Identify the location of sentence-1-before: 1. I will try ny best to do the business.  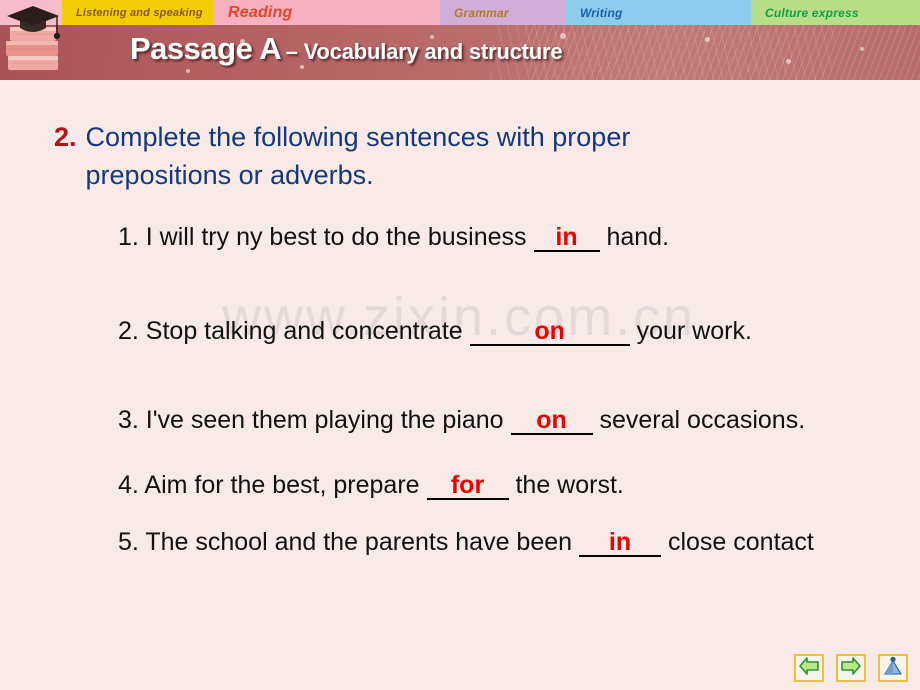
(322, 237).